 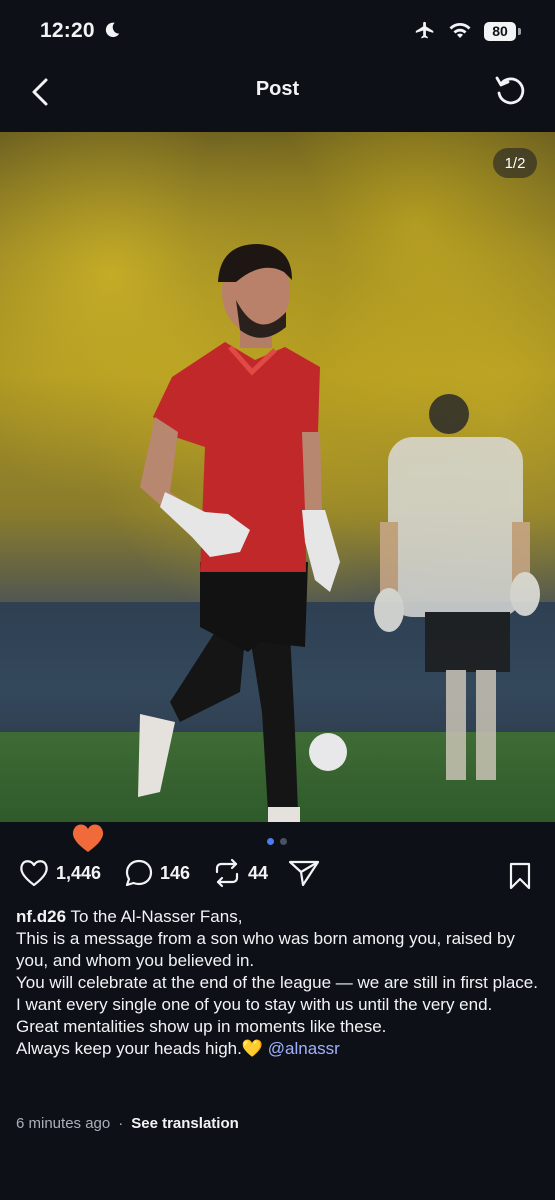 I want to click on battery-level: 80, so click(x=500, y=31).